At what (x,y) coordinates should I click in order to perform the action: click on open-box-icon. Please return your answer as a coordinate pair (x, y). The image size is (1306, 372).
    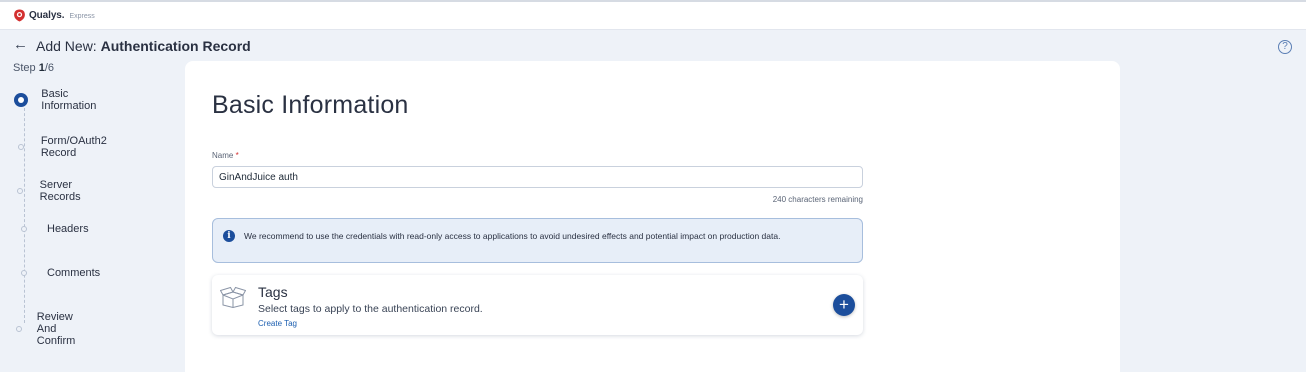
    Looking at the image, I should click on (233, 297).